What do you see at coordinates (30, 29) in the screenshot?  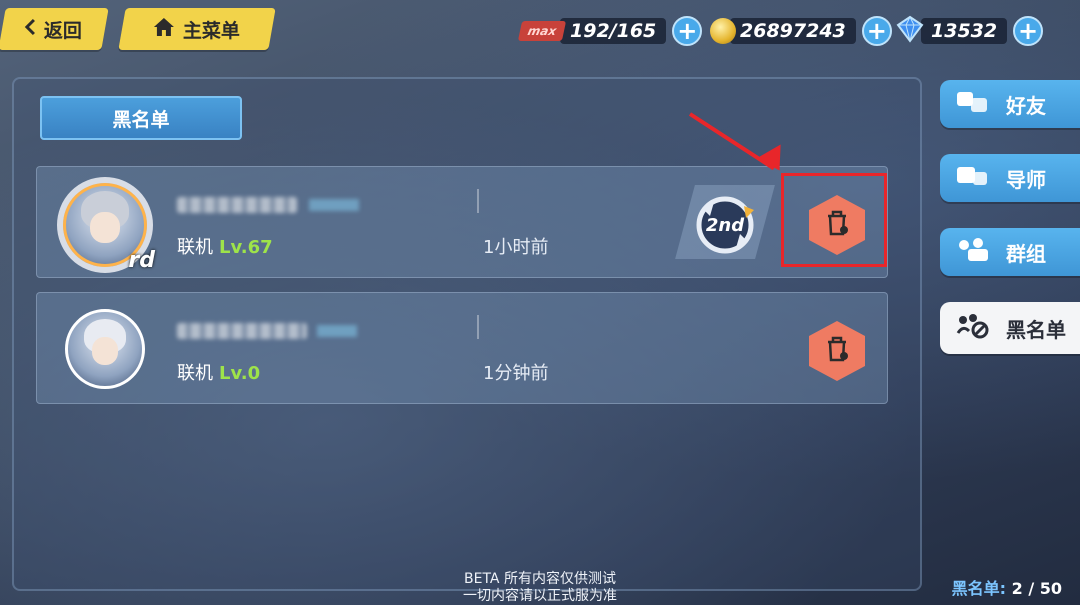 I see `chevron-left-icon` at bounding box center [30, 29].